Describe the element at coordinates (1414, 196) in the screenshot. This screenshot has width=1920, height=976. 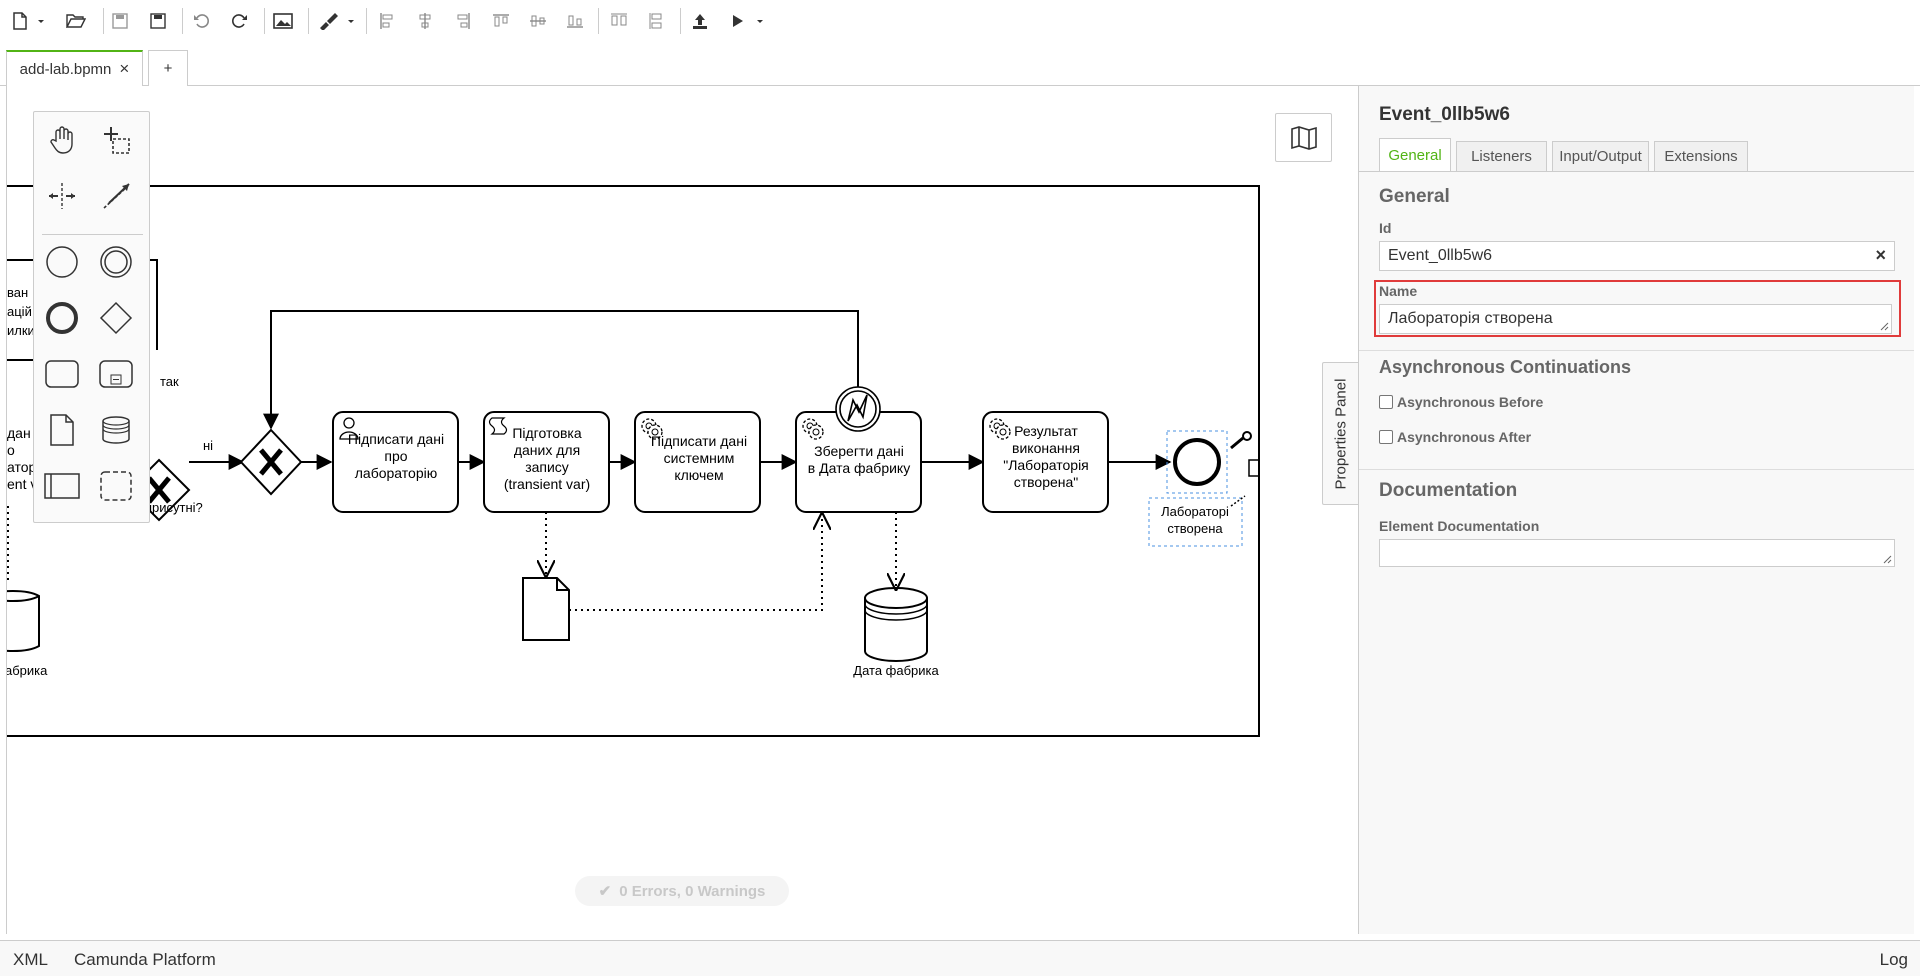
I see `section-title-general: General` at that location.